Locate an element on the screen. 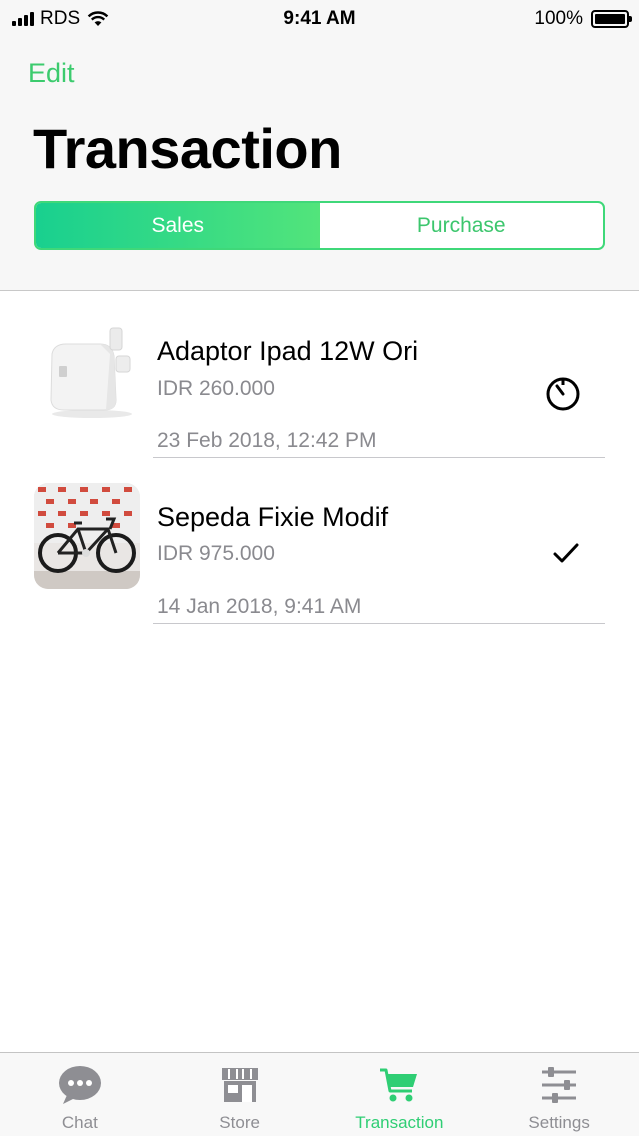 The height and width of the screenshot is (1136, 639). tab-settings: Settings is located at coordinates (559, 1094).